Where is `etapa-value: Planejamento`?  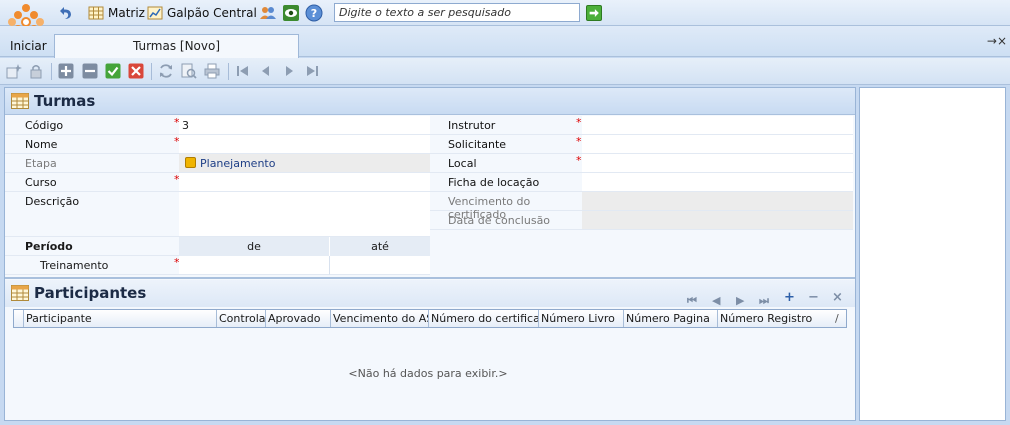
etapa-value: Planejamento is located at coordinates (238, 163).